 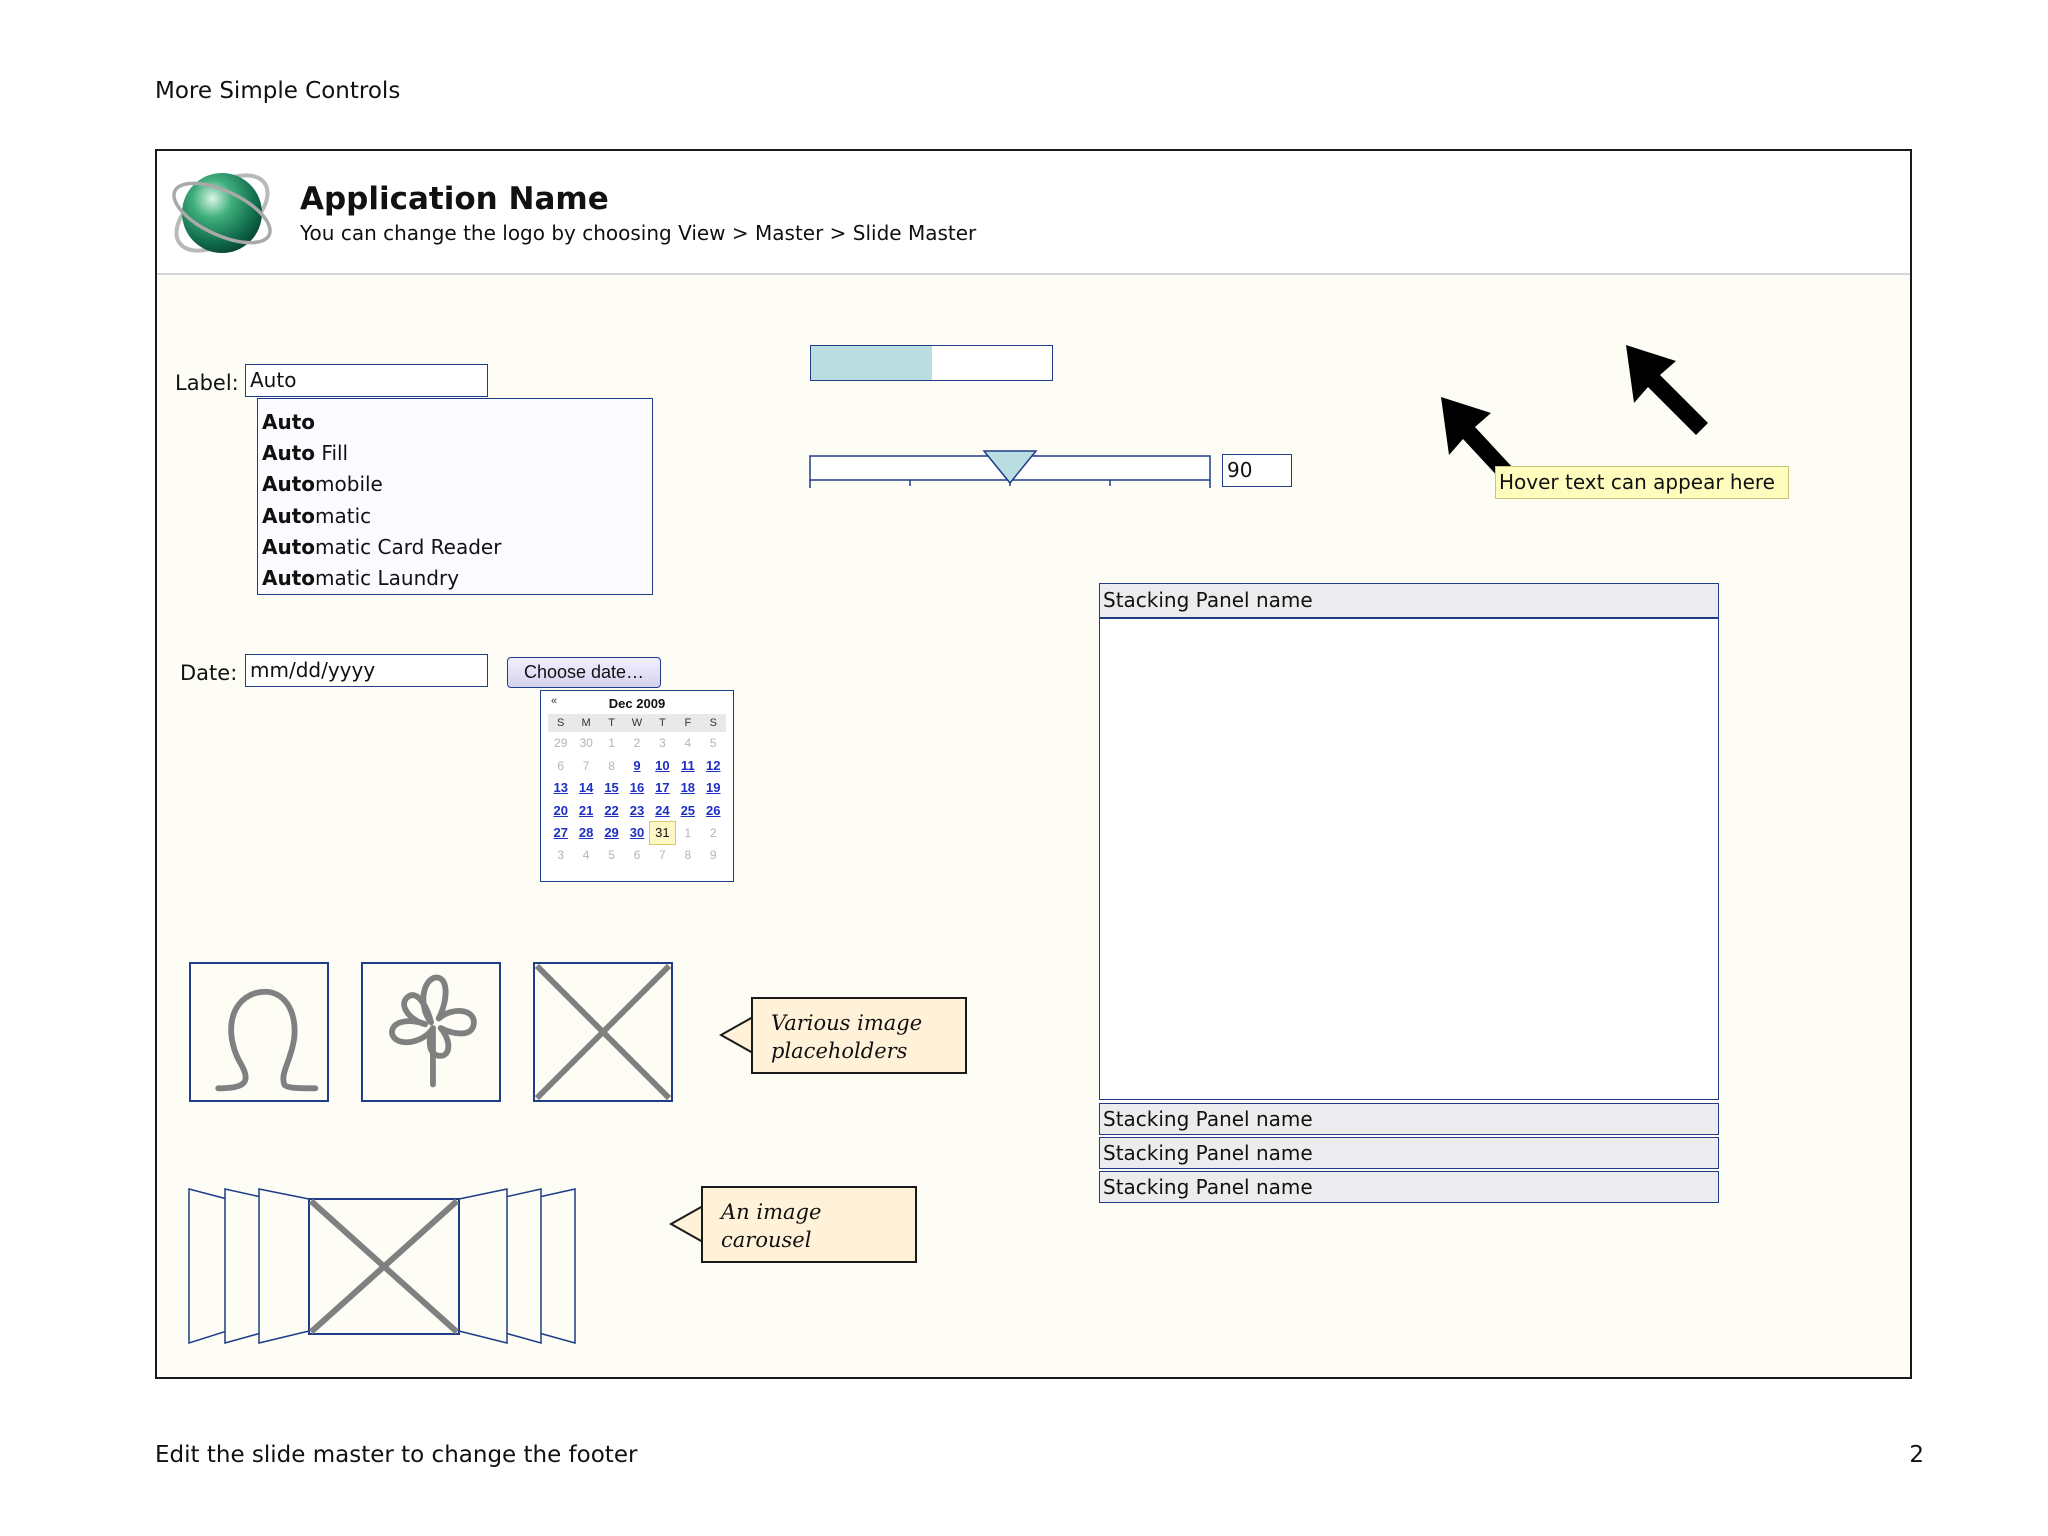 What do you see at coordinates (560, 833) in the screenshot?
I see `calendar-day: 27` at bounding box center [560, 833].